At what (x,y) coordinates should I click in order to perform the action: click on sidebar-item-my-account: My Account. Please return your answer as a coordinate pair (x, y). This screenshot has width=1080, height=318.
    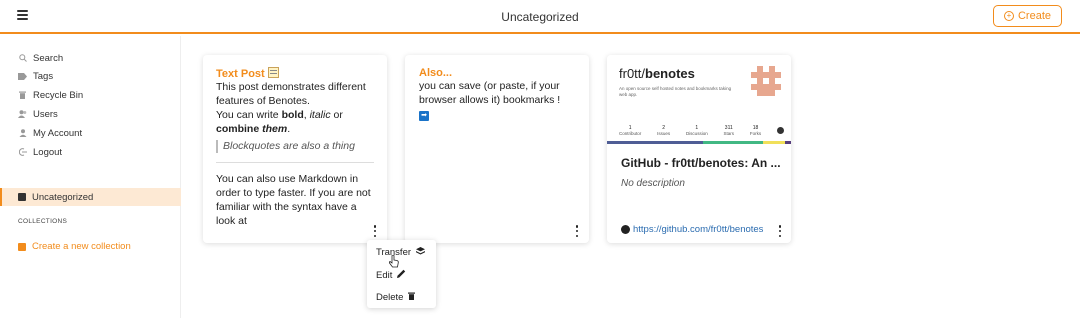
    Looking at the image, I should click on (50, 133).